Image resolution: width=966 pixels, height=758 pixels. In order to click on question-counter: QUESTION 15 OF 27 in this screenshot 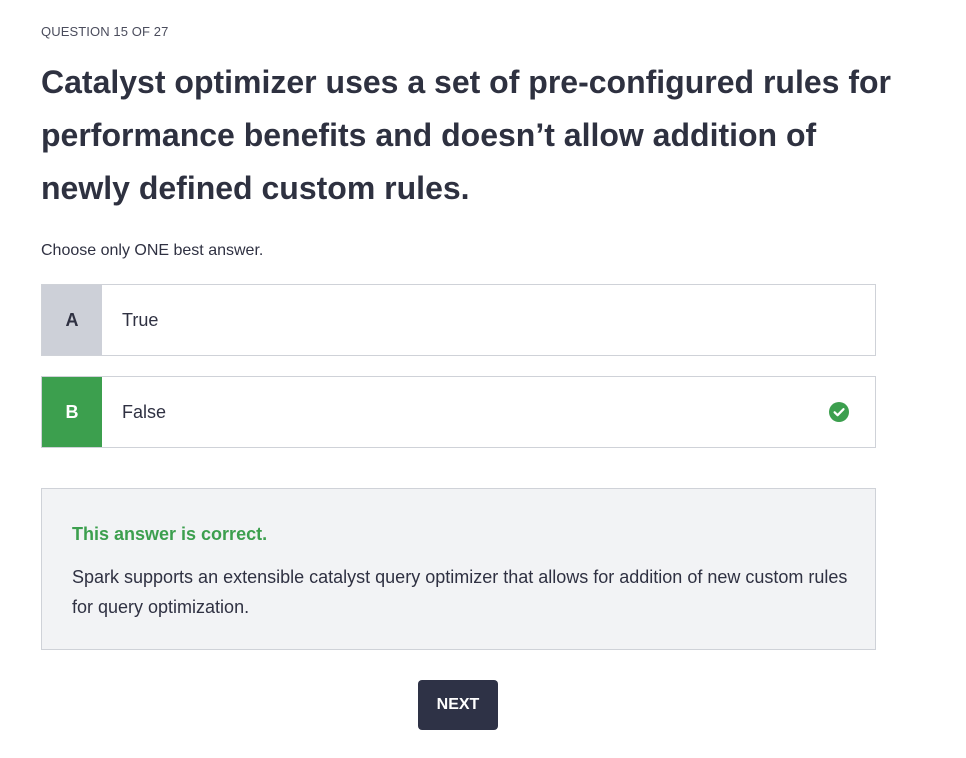, I will do `click(105, 31)`.